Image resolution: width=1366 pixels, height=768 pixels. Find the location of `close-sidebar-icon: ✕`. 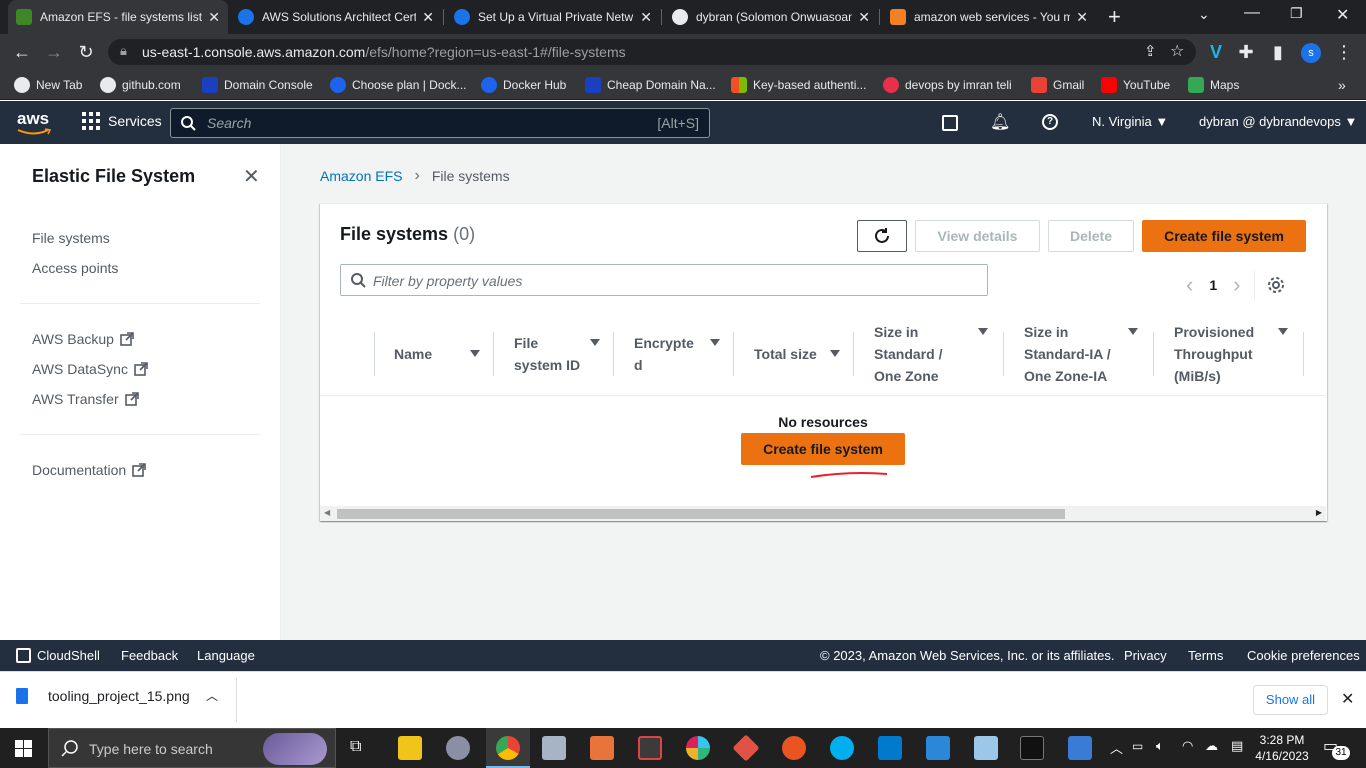

close-sidebar-icon: ✕ is located at coordinates (251, 176).